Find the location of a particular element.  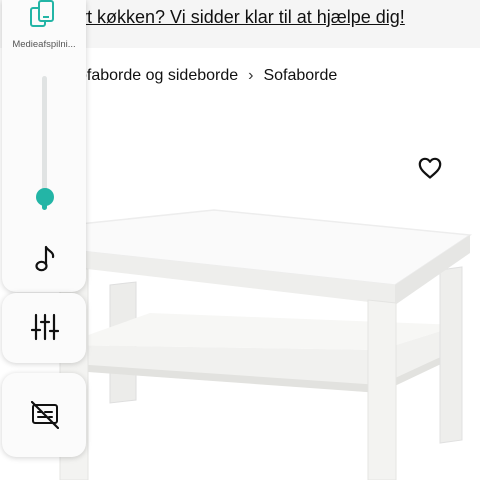

captions-panel is located at coordinates (44, 415).